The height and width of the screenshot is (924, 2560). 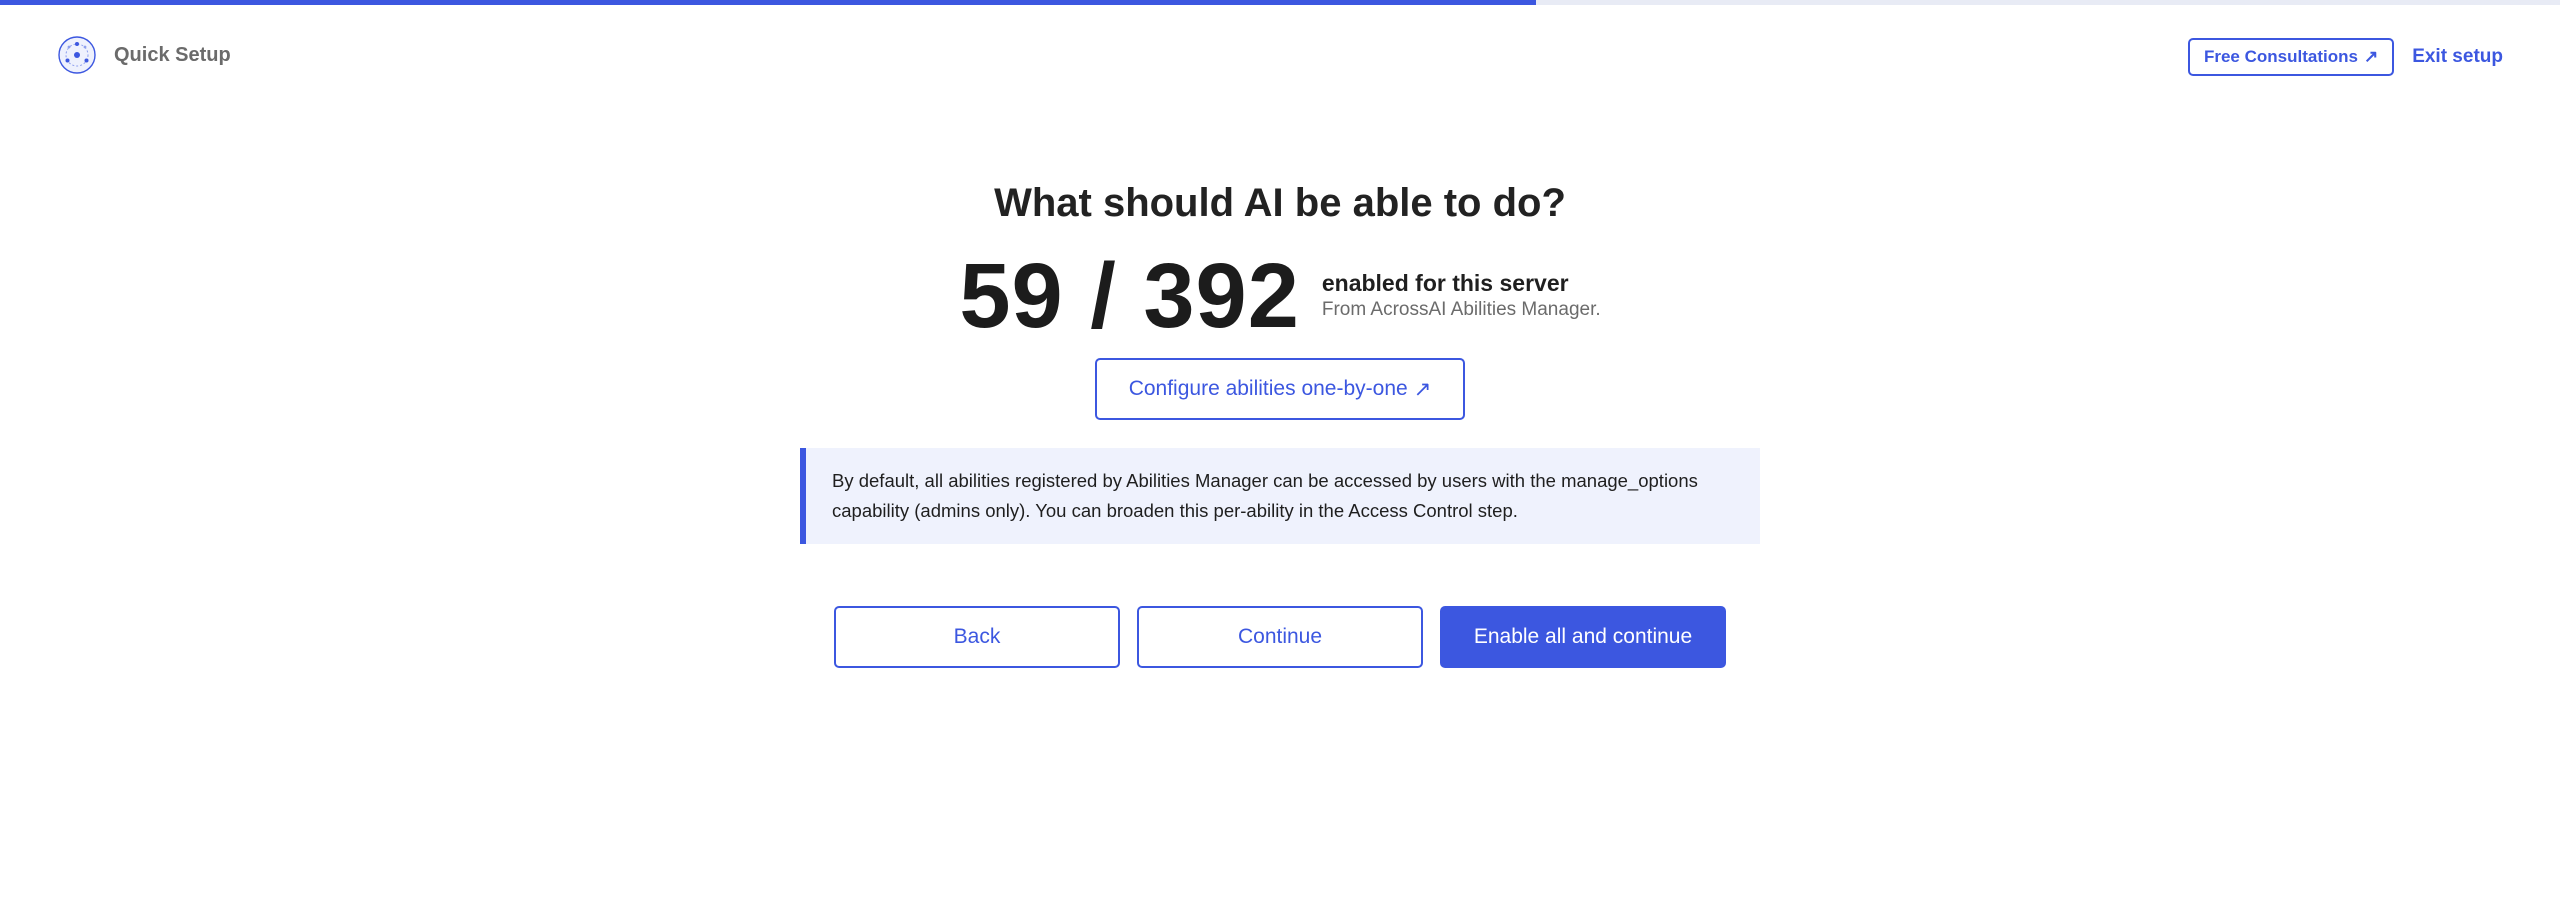 What do you see at coordinates (1445, 283) in the screenshot?
I see `abilities-count-label: enabled for this server` at bounding box center [1445, 283].